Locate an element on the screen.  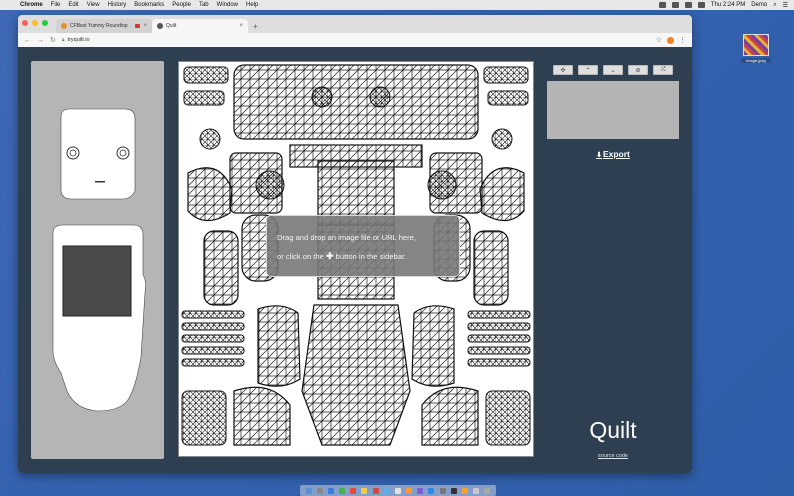
menu-item-tab: Tab is located at coordinates (204, 5).